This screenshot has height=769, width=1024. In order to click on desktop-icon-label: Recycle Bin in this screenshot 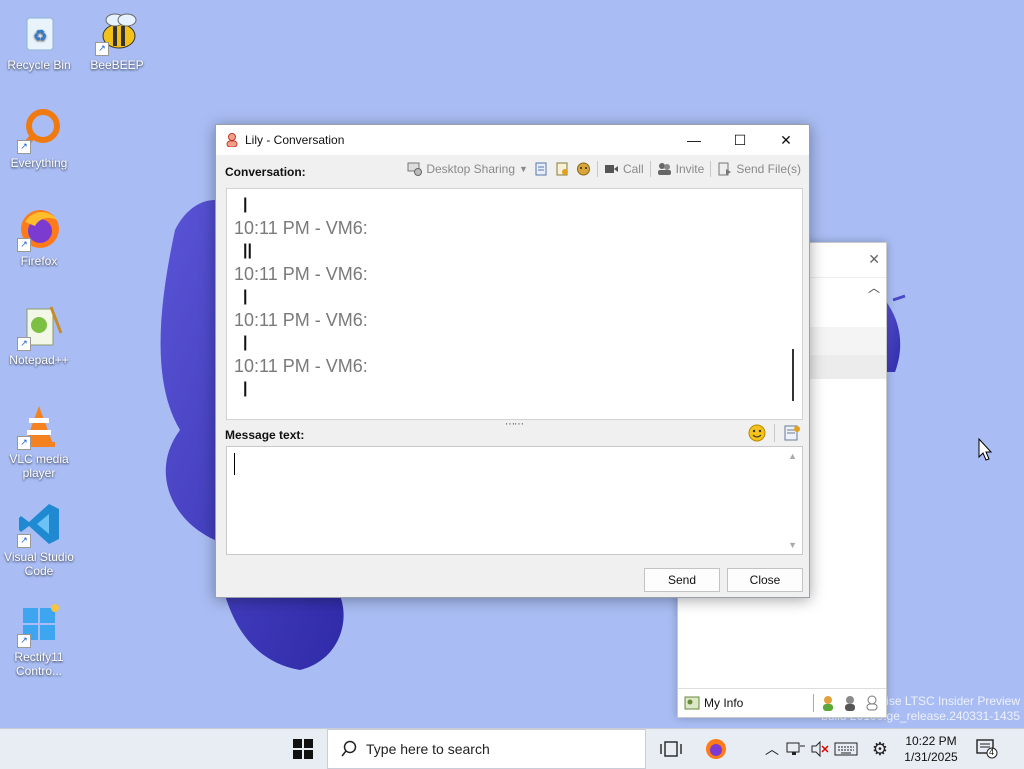, I will do `click(39, 65)`.